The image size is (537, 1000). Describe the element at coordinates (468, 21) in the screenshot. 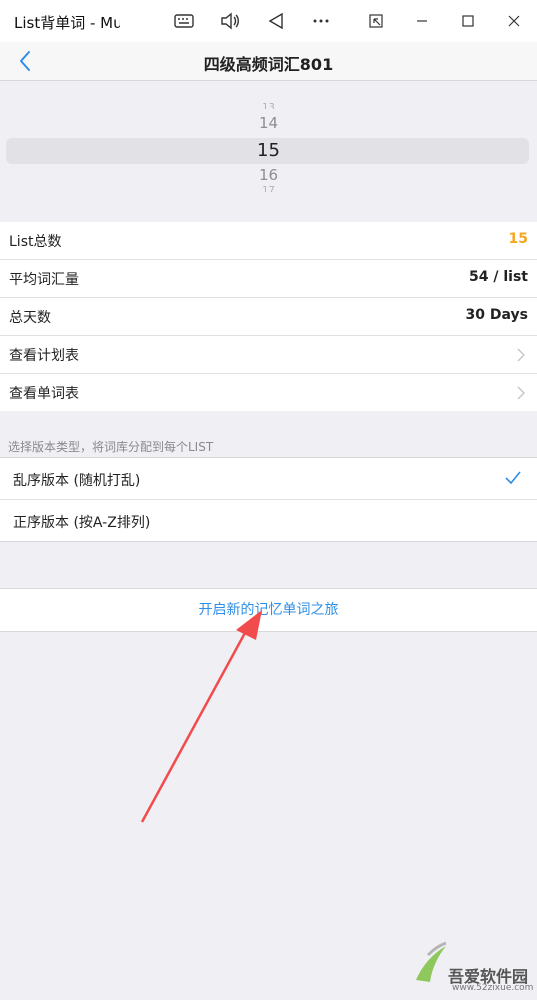

I see `maximize-icon` at that location.